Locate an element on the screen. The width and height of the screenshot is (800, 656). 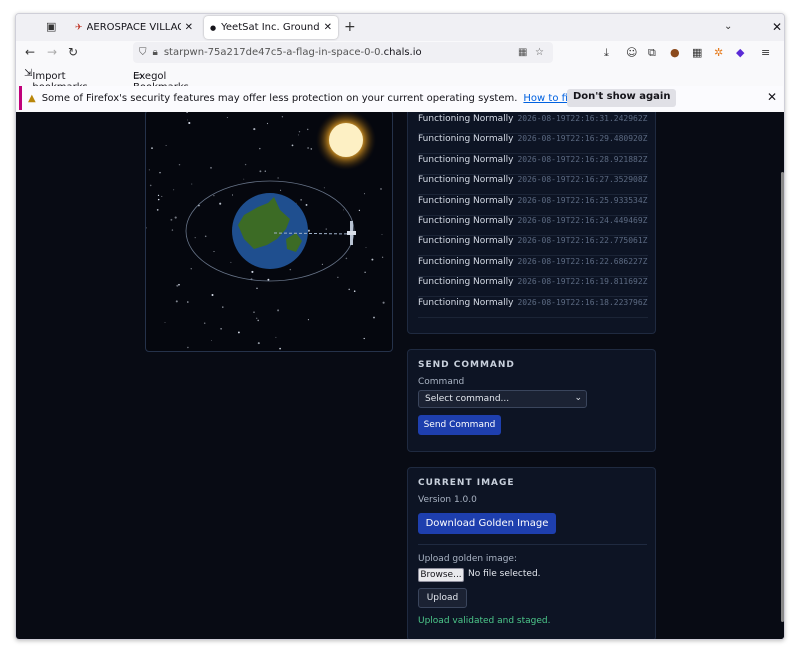
sun is located at coordinates (346, 140).